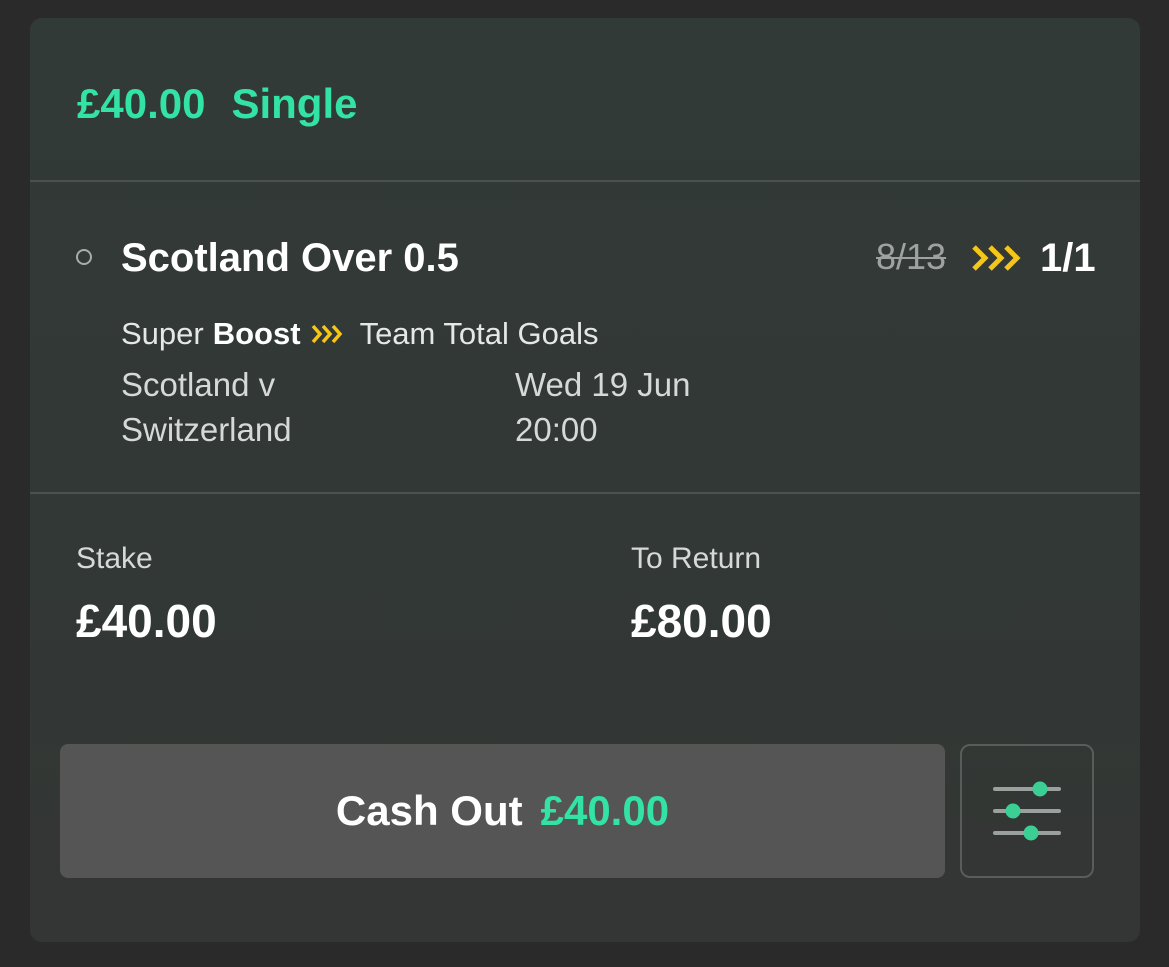  I want to click on stake-label: Stake, so click(114, 558).